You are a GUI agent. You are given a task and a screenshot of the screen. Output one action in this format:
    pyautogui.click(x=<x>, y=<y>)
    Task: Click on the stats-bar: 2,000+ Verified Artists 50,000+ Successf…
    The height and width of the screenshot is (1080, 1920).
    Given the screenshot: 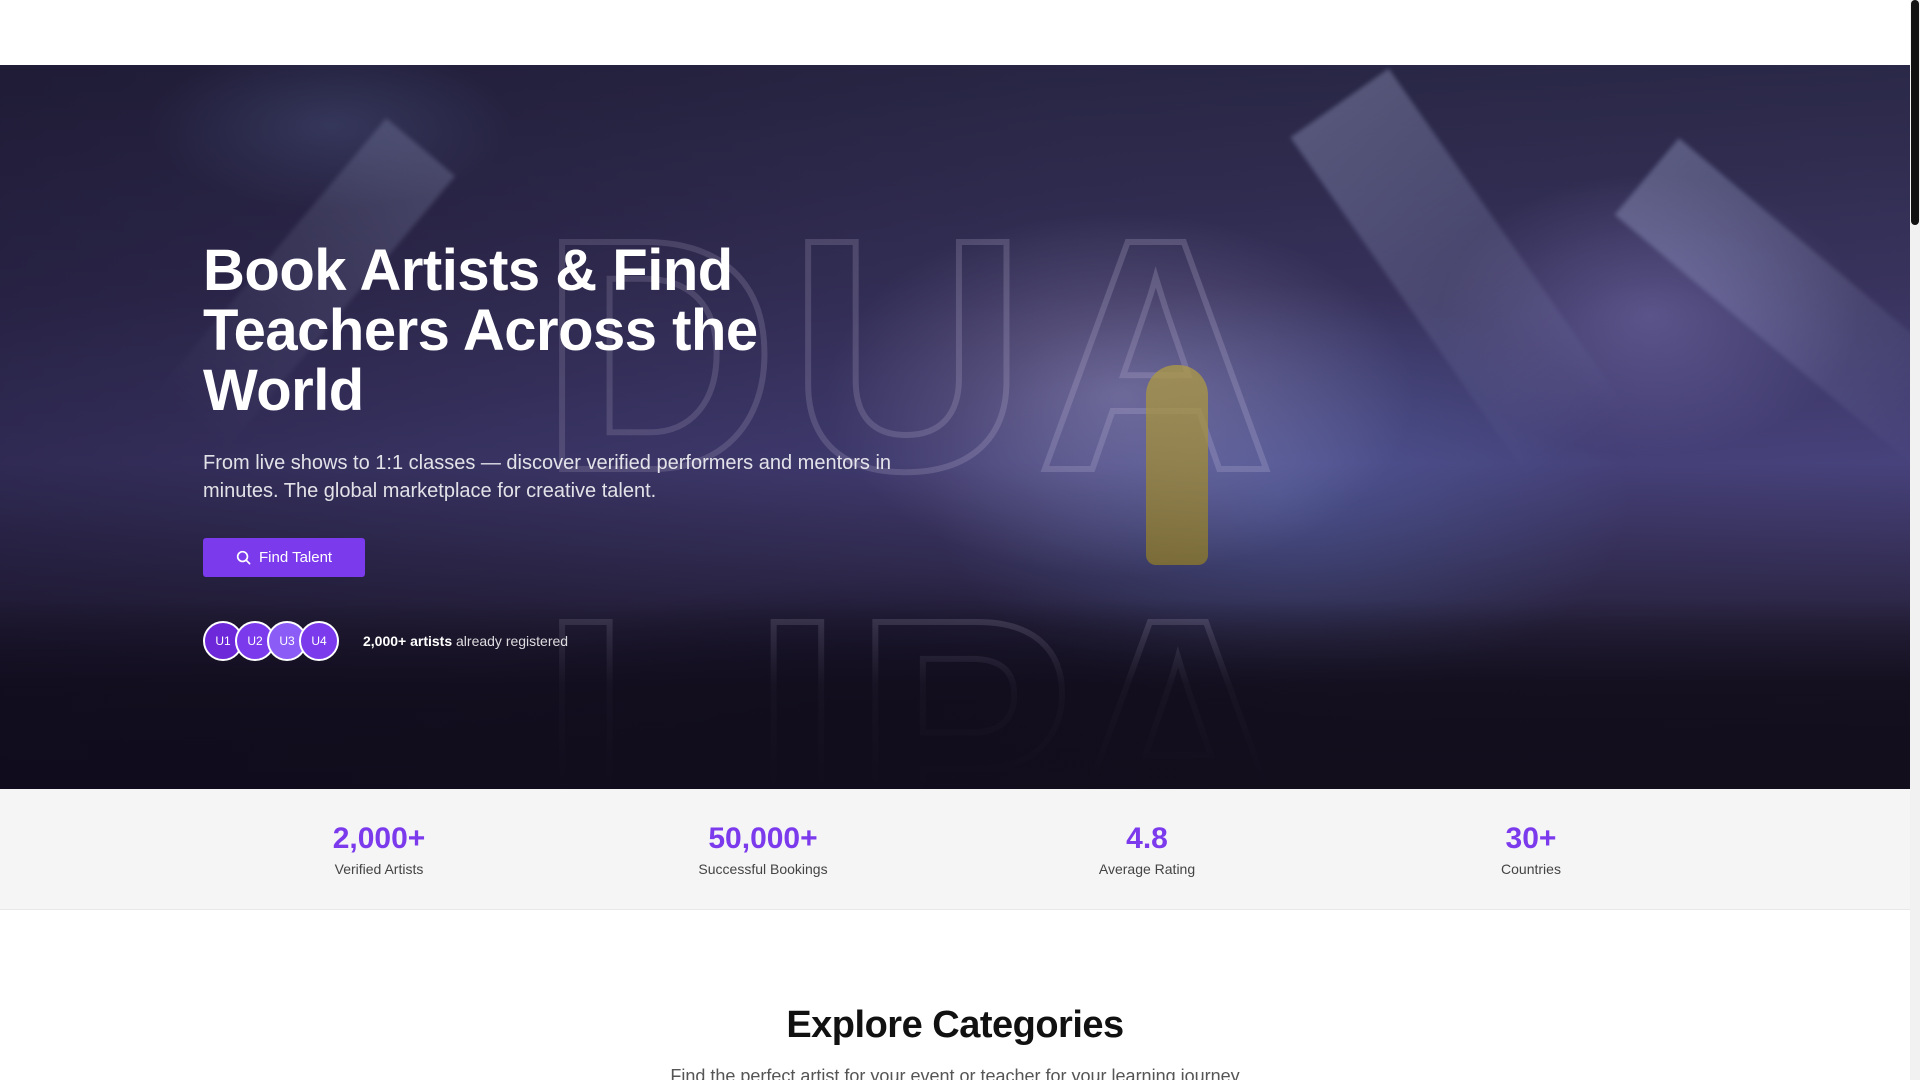 What is the action you would take?
    pyautogui.click(x=955, y=849)
    